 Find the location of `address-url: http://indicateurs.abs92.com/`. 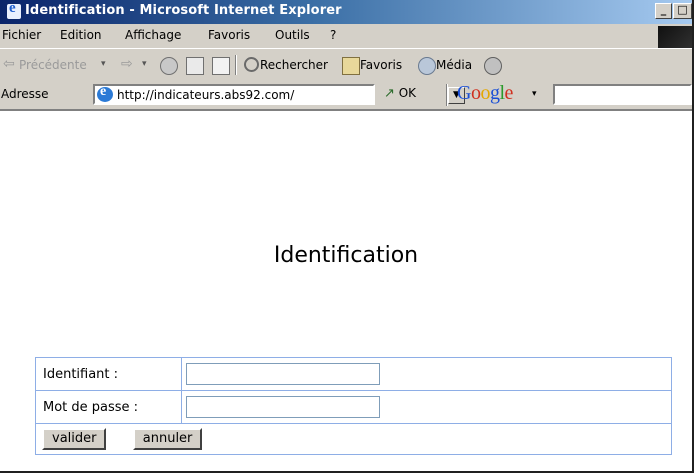

address-url: http://indicateurs.abs92.com/ is located at coordinates (205, 95).